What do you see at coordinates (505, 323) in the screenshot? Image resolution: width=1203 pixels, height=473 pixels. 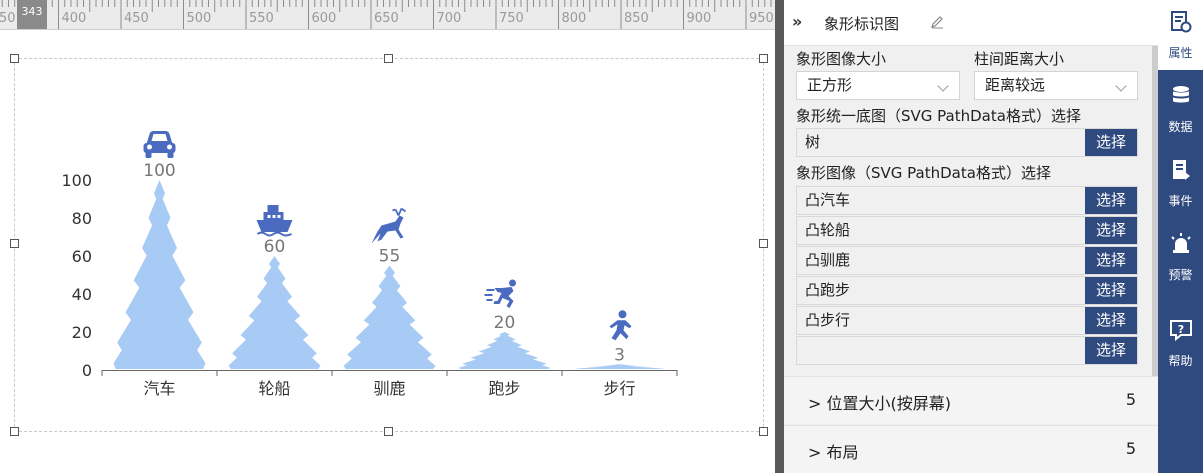 I see `bar-value-label: 20` at bounding box center [505, 323].